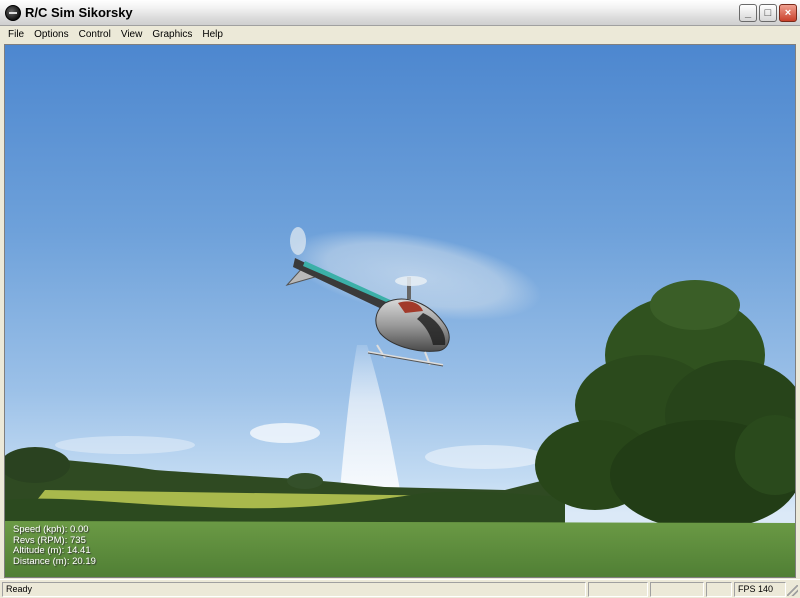 The image size is (800, 598). I want to click on hud-altitude: Altitude (m): 14.41, so click(52, 550).